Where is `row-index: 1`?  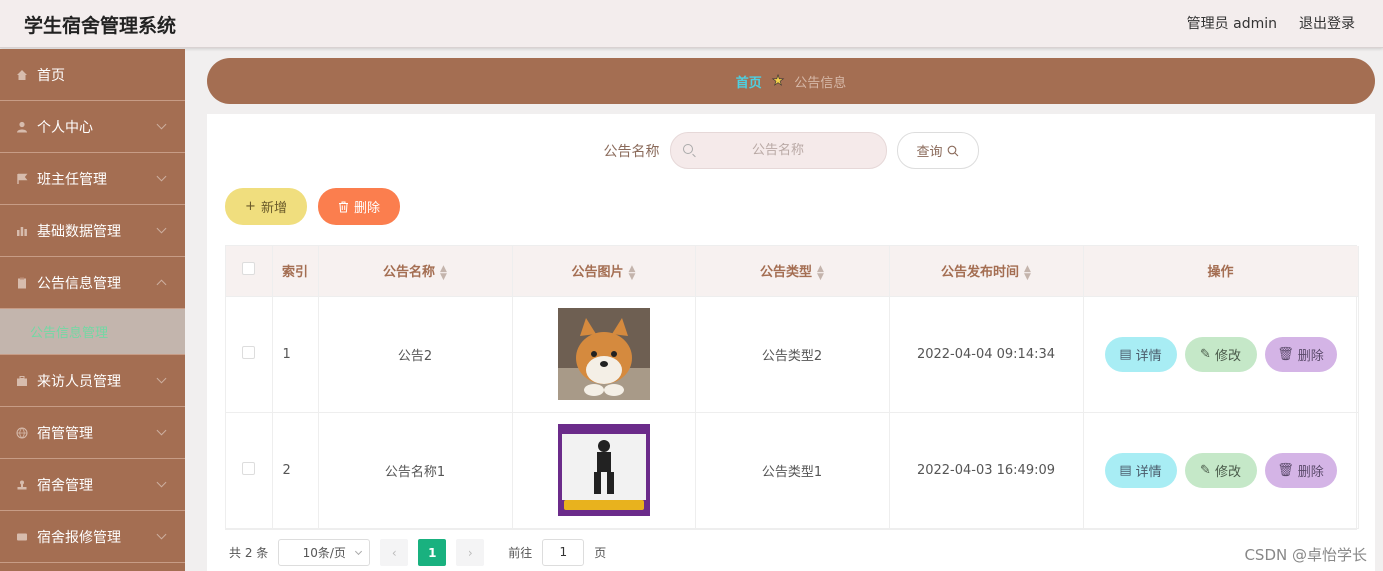 row-index: 1 is located at coordinates (295, 354).